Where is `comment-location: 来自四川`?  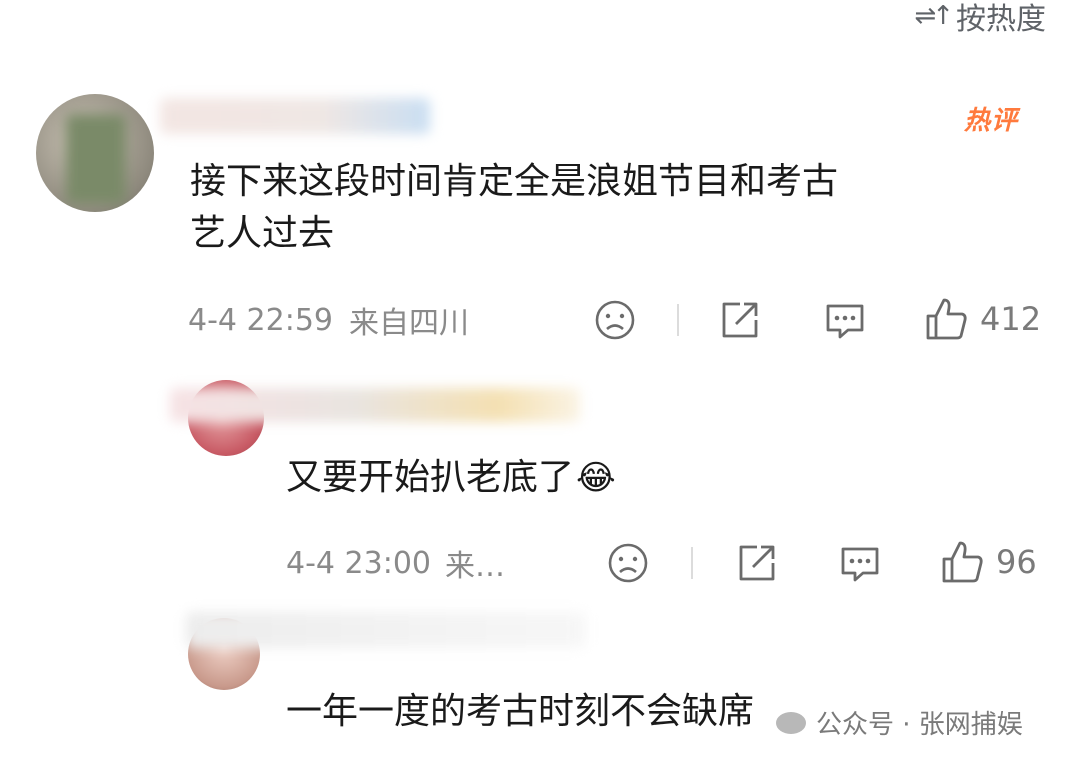
comment-location: 来自四川 is located at coordinates (409, 323).